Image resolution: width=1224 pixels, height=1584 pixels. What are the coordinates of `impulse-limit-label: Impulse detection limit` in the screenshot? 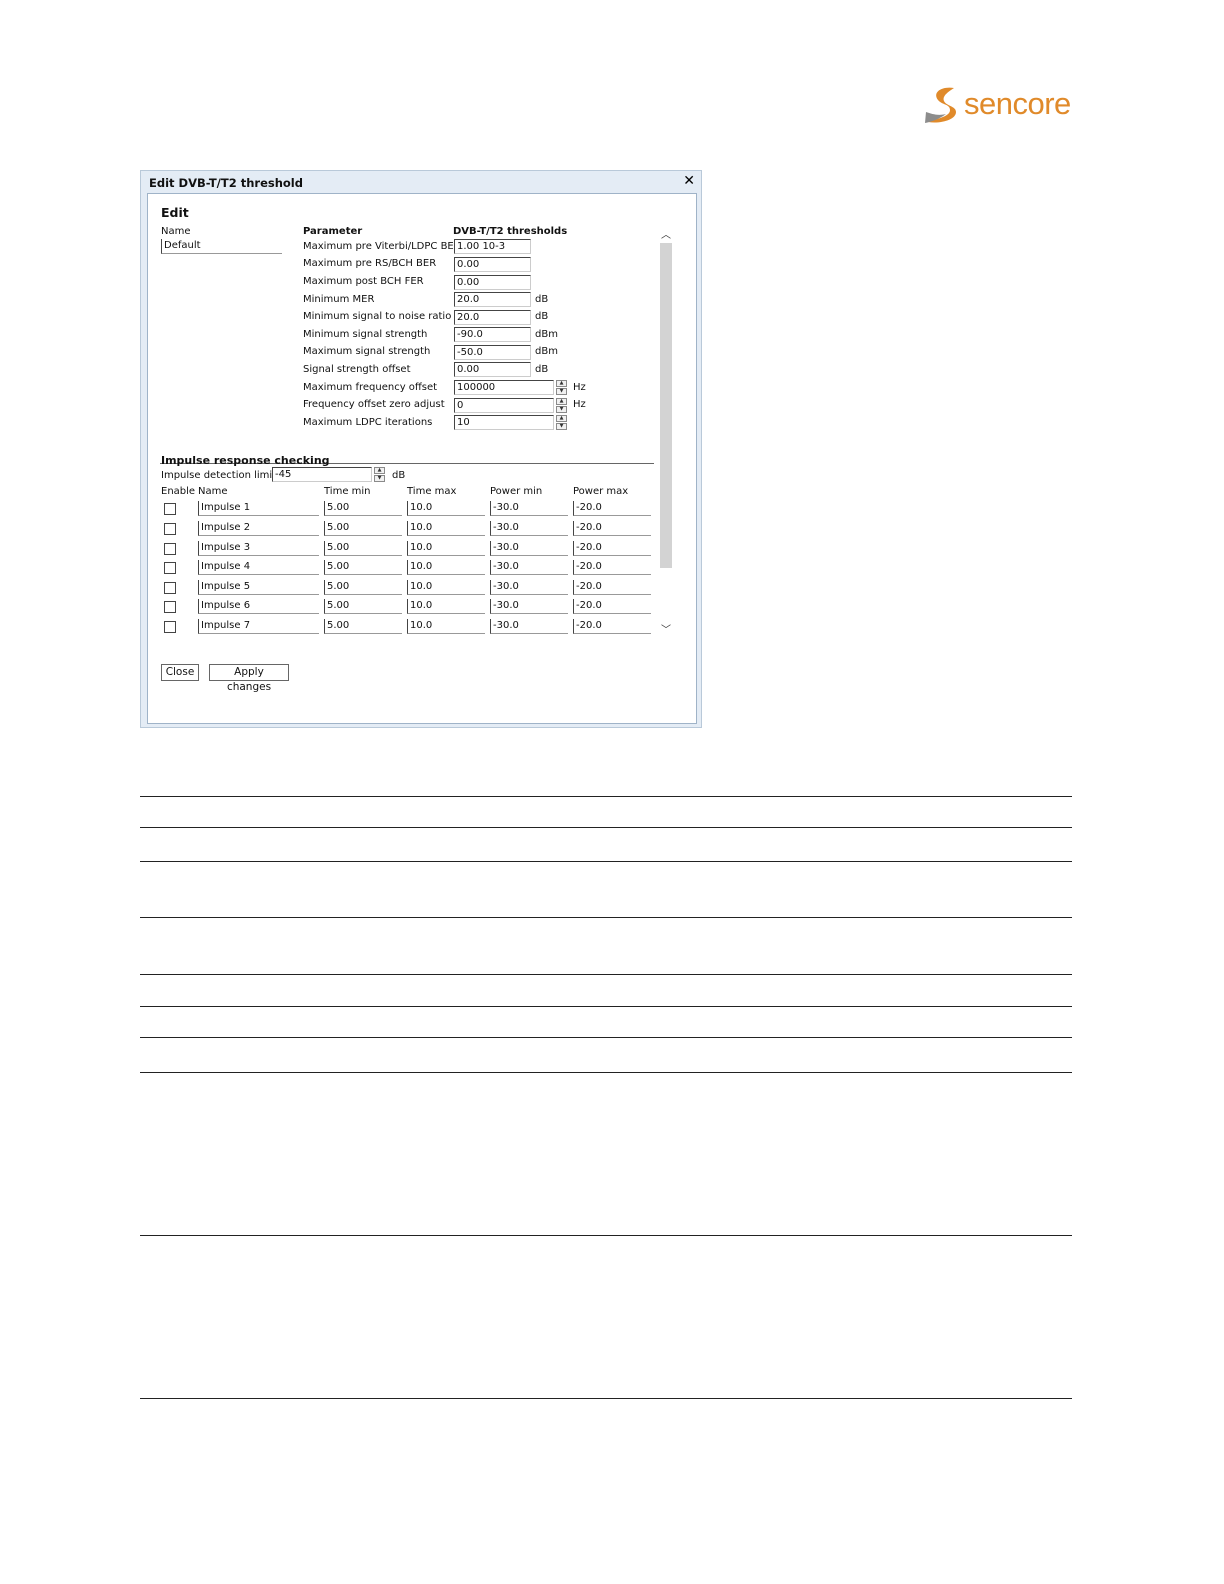 It's located at (219, 475).